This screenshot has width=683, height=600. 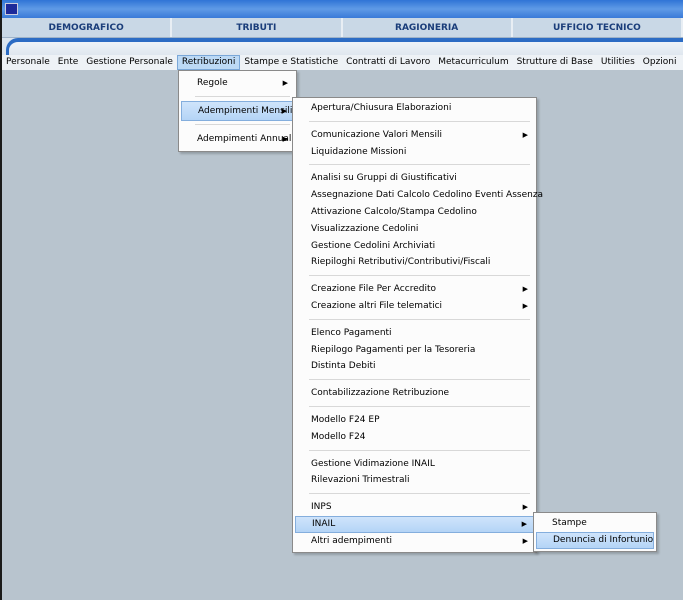 I want to click on menu-item-visualizzazione-cedolini: Visualizzazione Cedolini, so click(x=414, y=229).